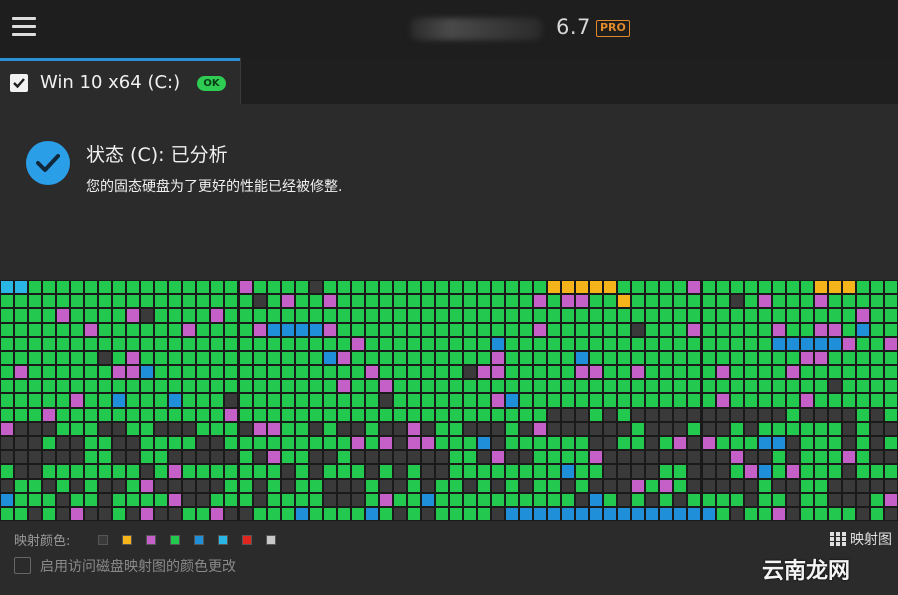 The width and height of the screenshot is (898, 595). I want to click on tab-label: Win 10 x64 (C:), so click(110, 82).